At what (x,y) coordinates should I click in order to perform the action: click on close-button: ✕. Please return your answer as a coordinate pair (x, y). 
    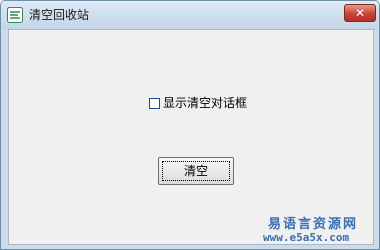
    Looking at the image, I should click on (360, 13).